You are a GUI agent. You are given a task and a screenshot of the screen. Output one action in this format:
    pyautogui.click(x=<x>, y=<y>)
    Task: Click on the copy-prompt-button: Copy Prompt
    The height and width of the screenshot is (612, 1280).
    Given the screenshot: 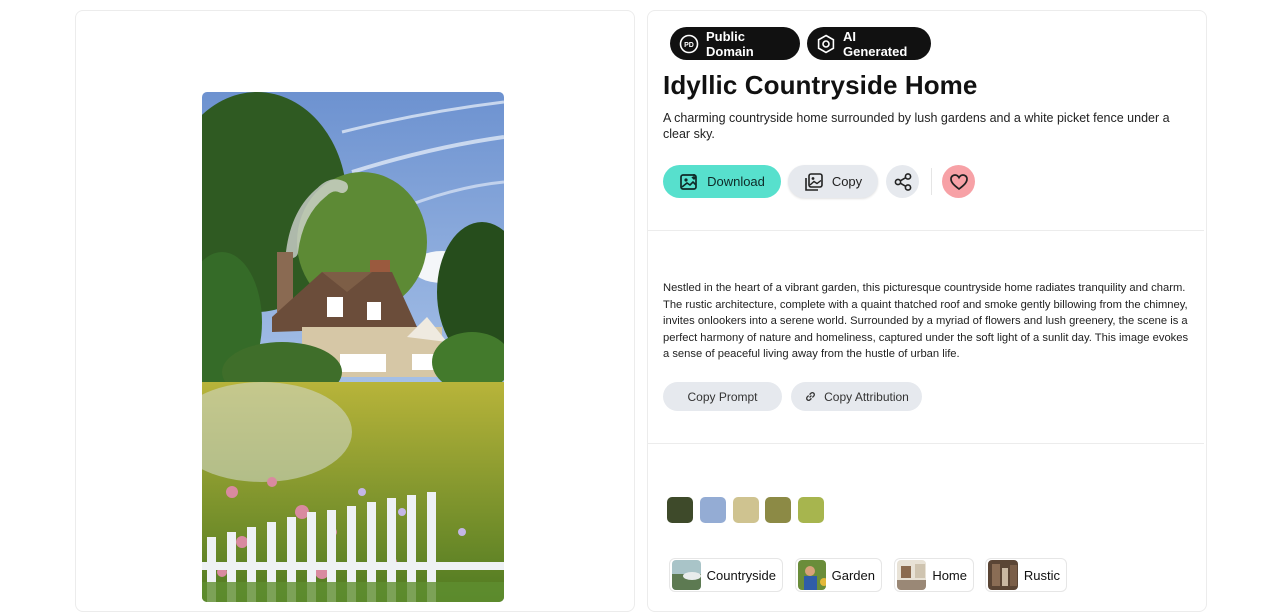 What is the action you would take?
    pyautogui.click(x=722, y=396)
    